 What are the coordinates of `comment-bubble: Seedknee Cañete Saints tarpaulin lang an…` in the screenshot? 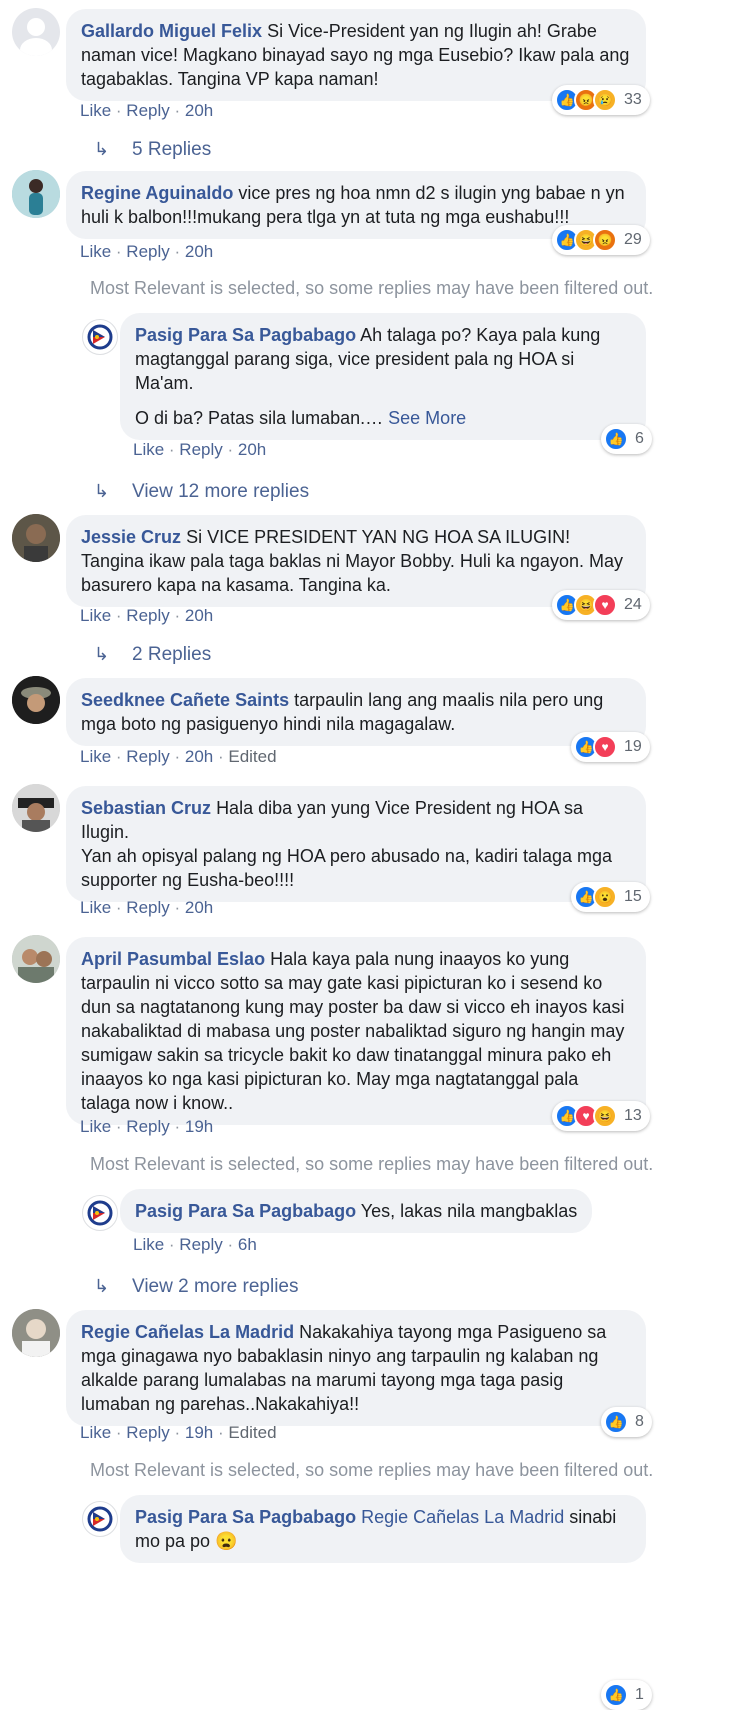 It's located at (356, 712).